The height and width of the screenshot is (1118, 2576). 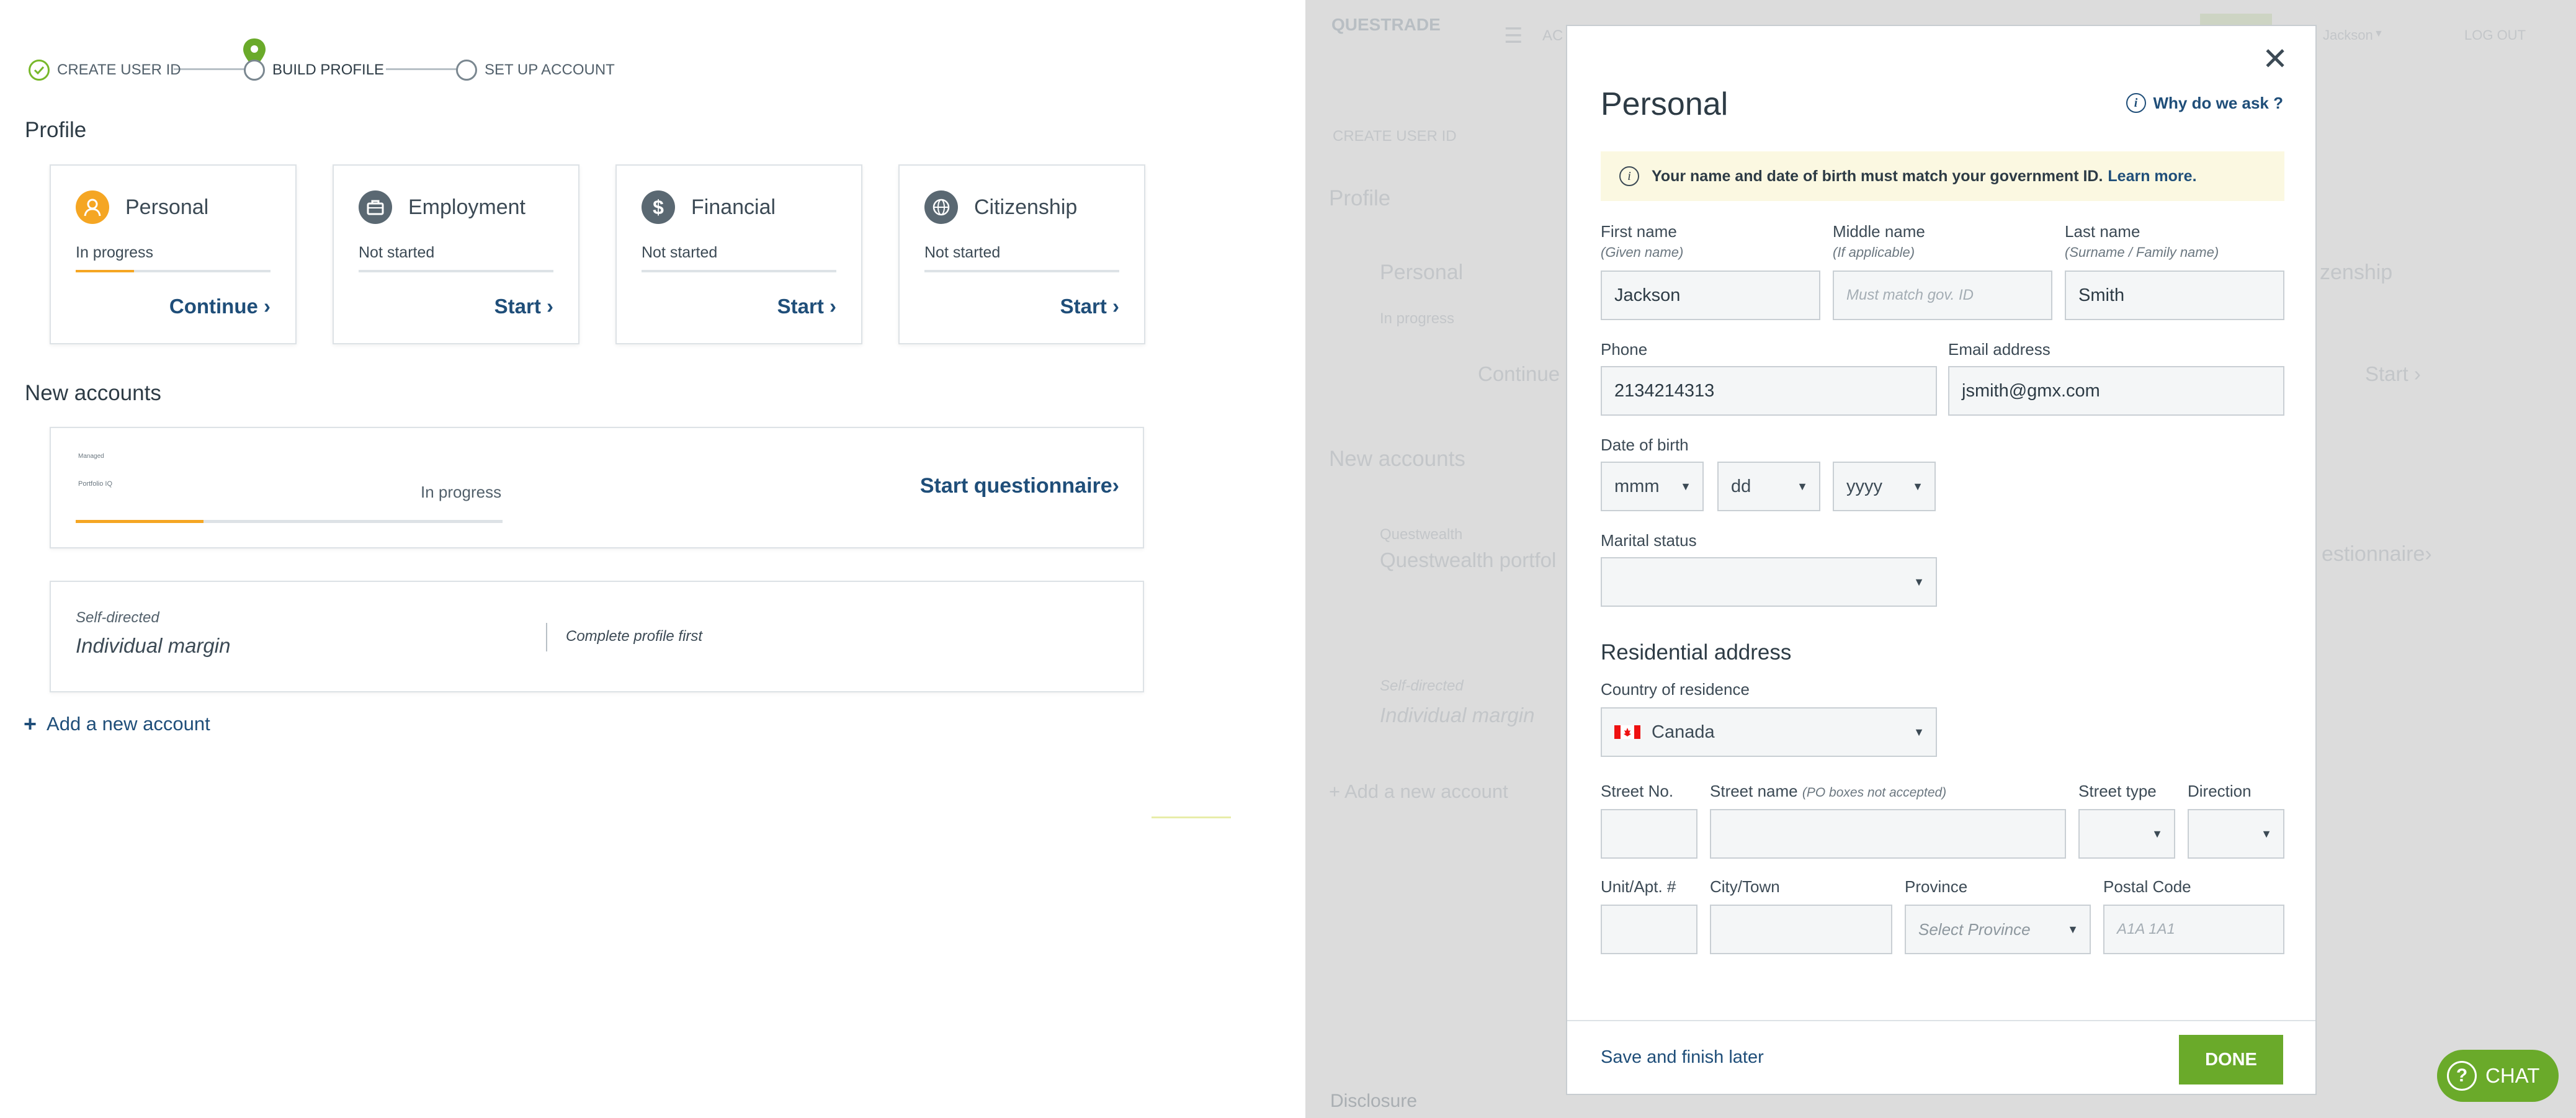 What do you see at coordinates (1710, 295) in the screenshot?
I see `first-name-field: Jackson` at bounding box center [1710, 295].